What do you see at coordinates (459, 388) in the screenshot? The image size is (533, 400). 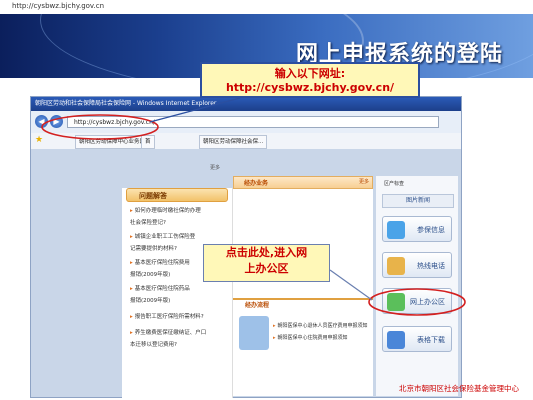 I see `footer-org: 北京市朝阳区社会保险基金管理中心` at bounding box center [459, 388].